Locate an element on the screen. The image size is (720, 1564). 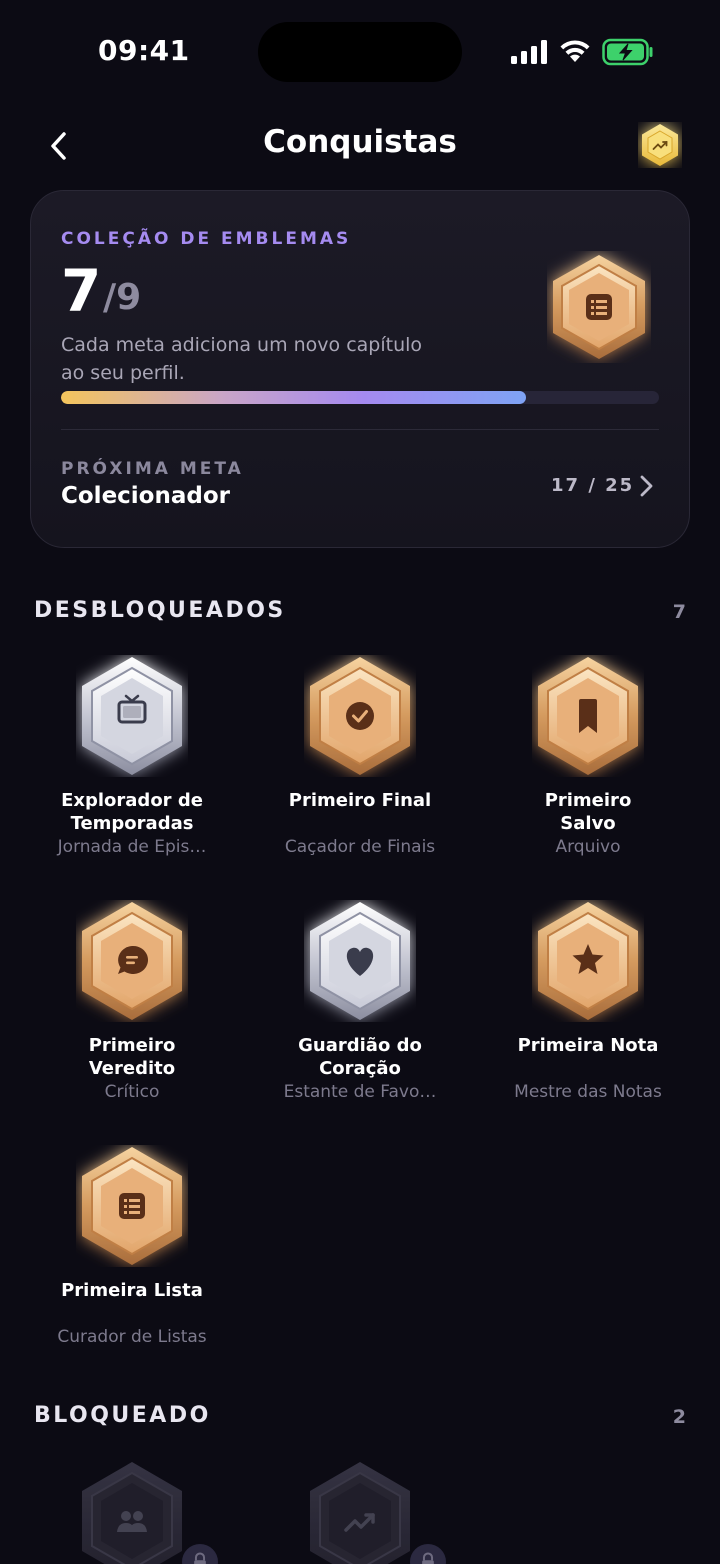
chevron-right-icon is located at coordinates (646, 486).